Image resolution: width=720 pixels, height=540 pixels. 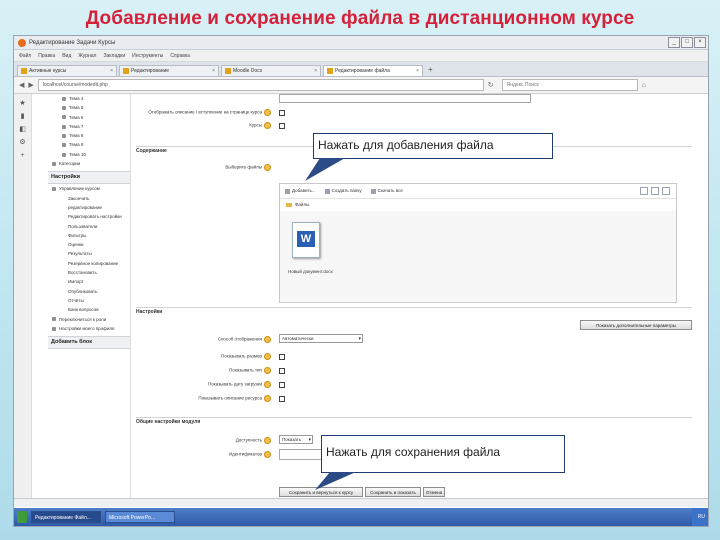 What do you see at coordinates (89, 154) in the screenshot?
I see `sidebar-topic: Тема 10` at bounding box center [89, 154].